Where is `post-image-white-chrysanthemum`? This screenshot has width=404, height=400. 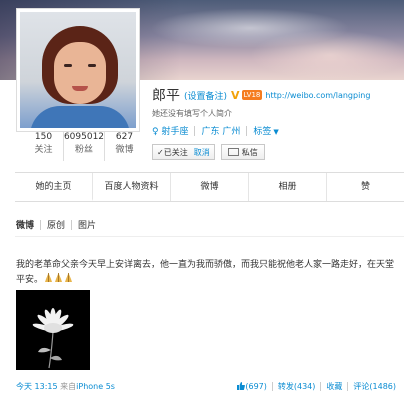
post-image-white-chrysanthemum is located at coordinates (53, 330).